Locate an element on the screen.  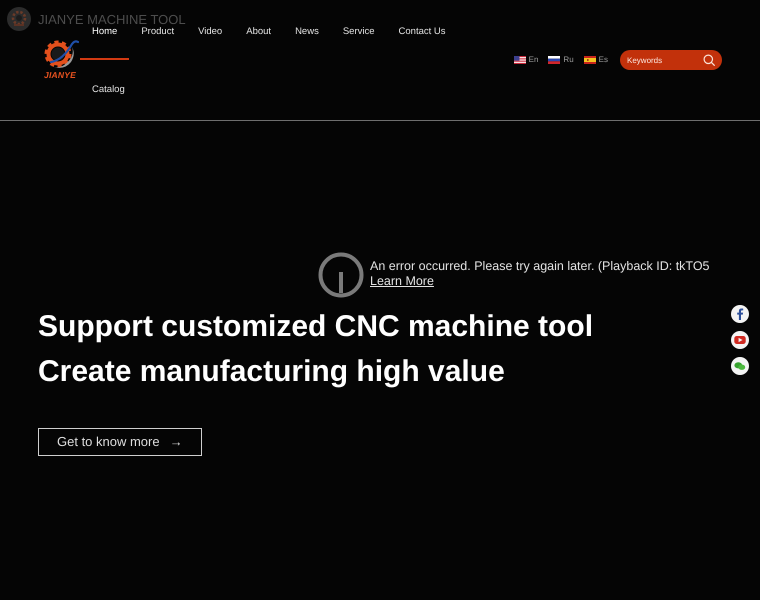
active-indicator-line is located at coordinates (105, 59).